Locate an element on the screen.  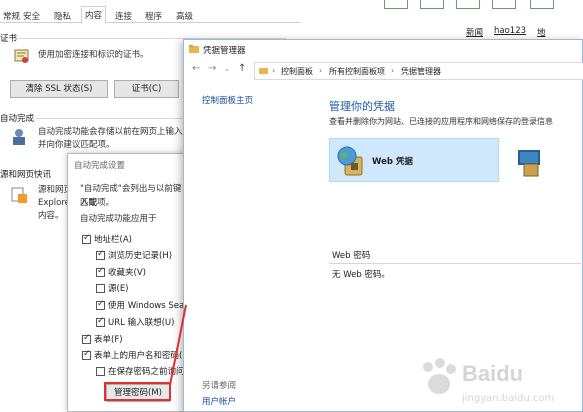
option-label: 浏览历史记录(H) is located at coordinates (140, 256).